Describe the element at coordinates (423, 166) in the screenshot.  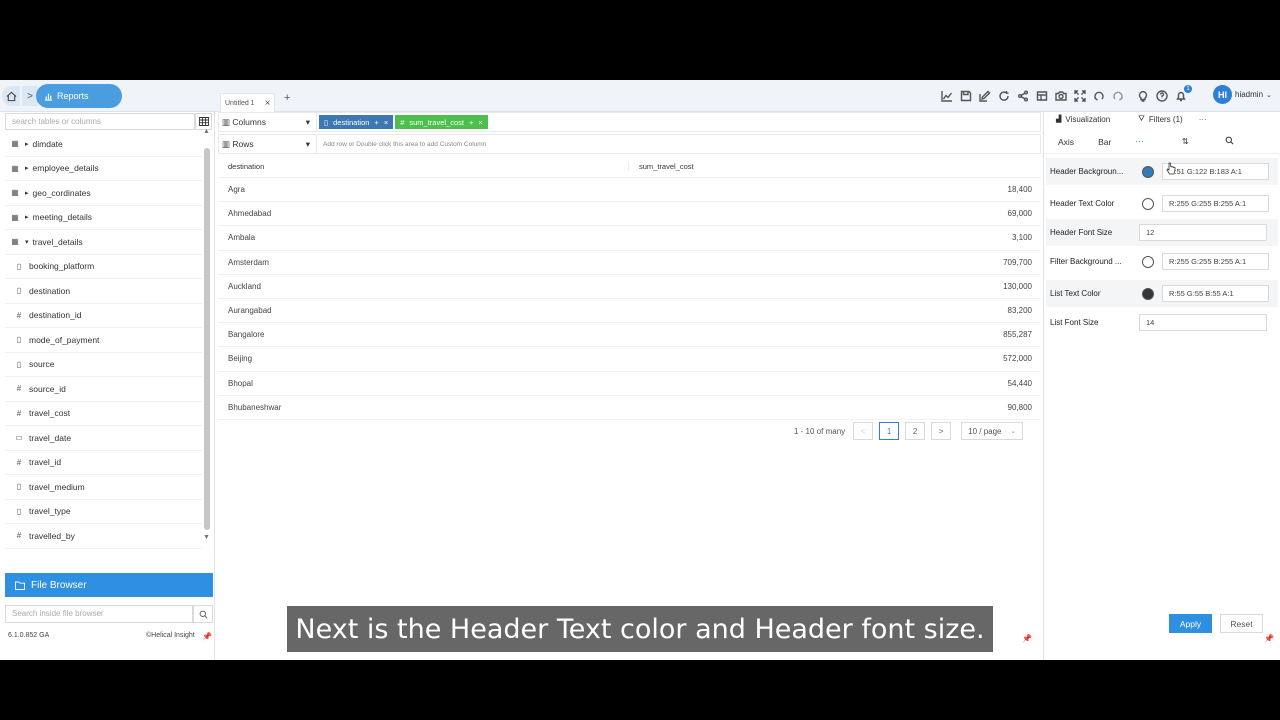
I see `column-header-destination: destination` at that location.